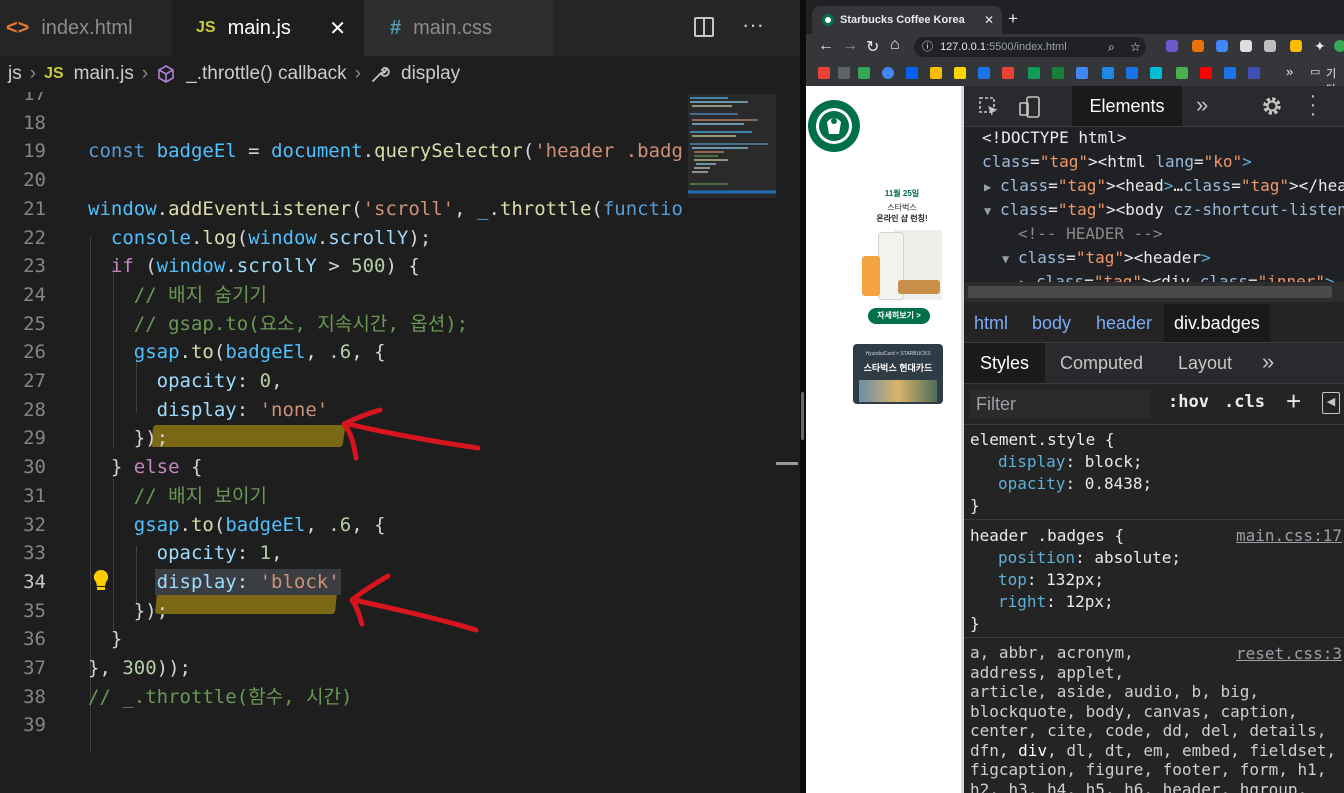 The image size is (1344, 793). What do you see at coordinates (342, 100) in the screenshot?
I see `code-line: 17` at bounding box center [342, 100].